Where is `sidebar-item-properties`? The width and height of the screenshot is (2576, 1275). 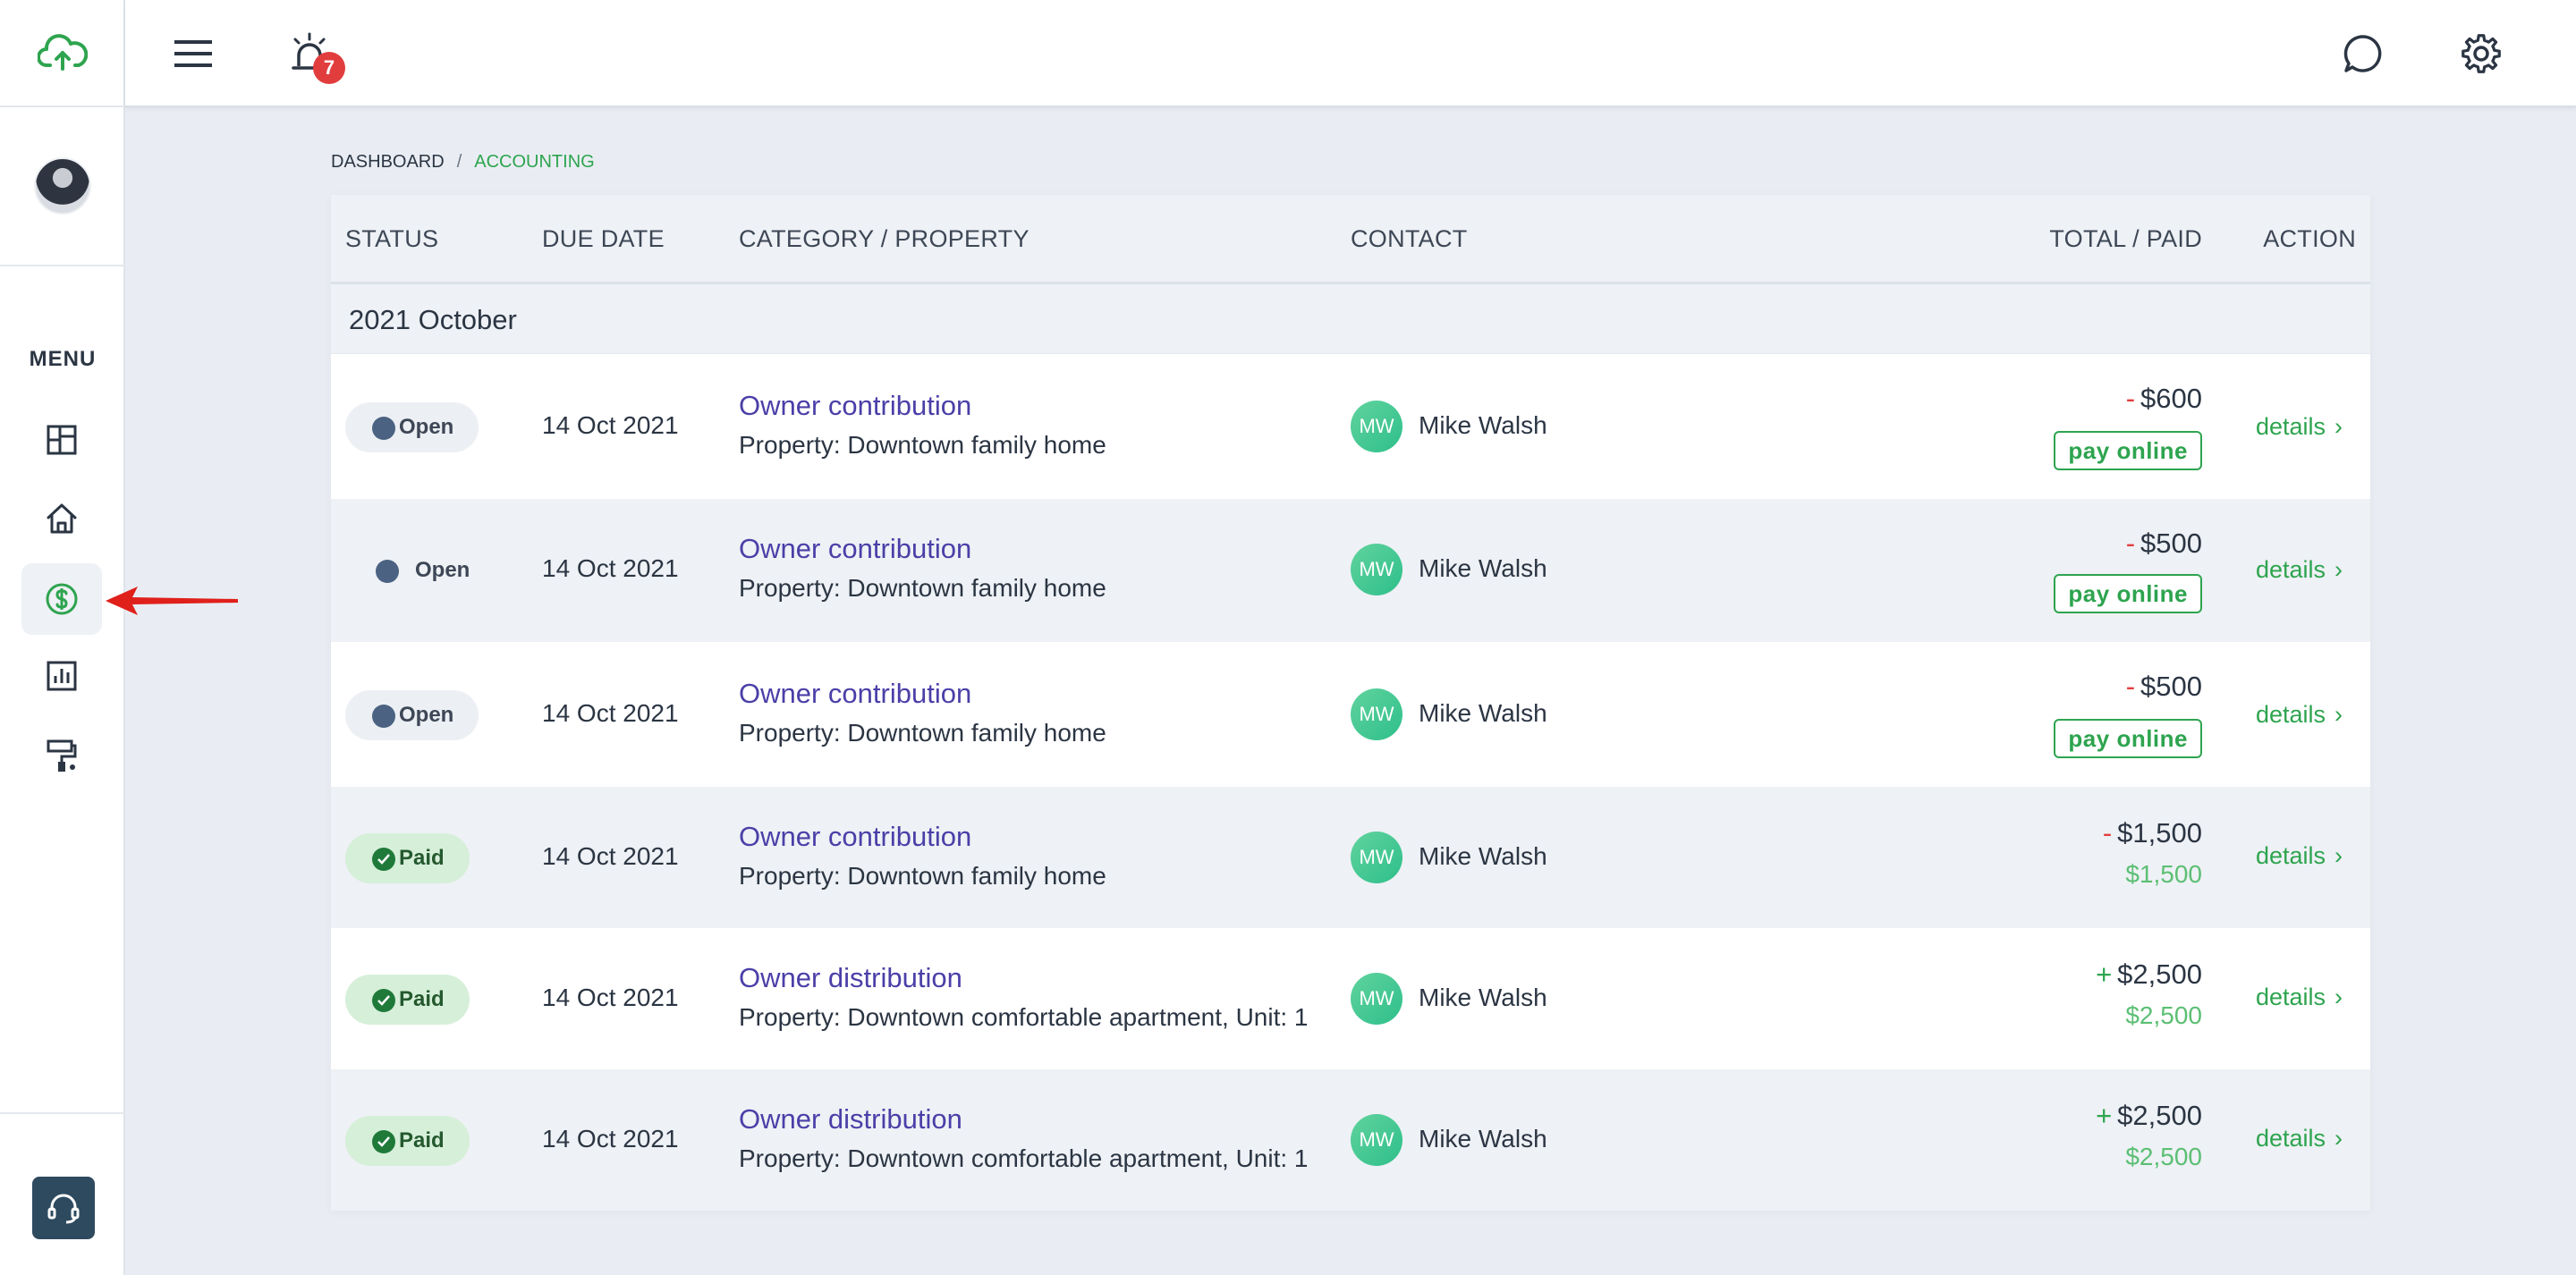
sidebar-item-properties is located at coordinates (61, 518).